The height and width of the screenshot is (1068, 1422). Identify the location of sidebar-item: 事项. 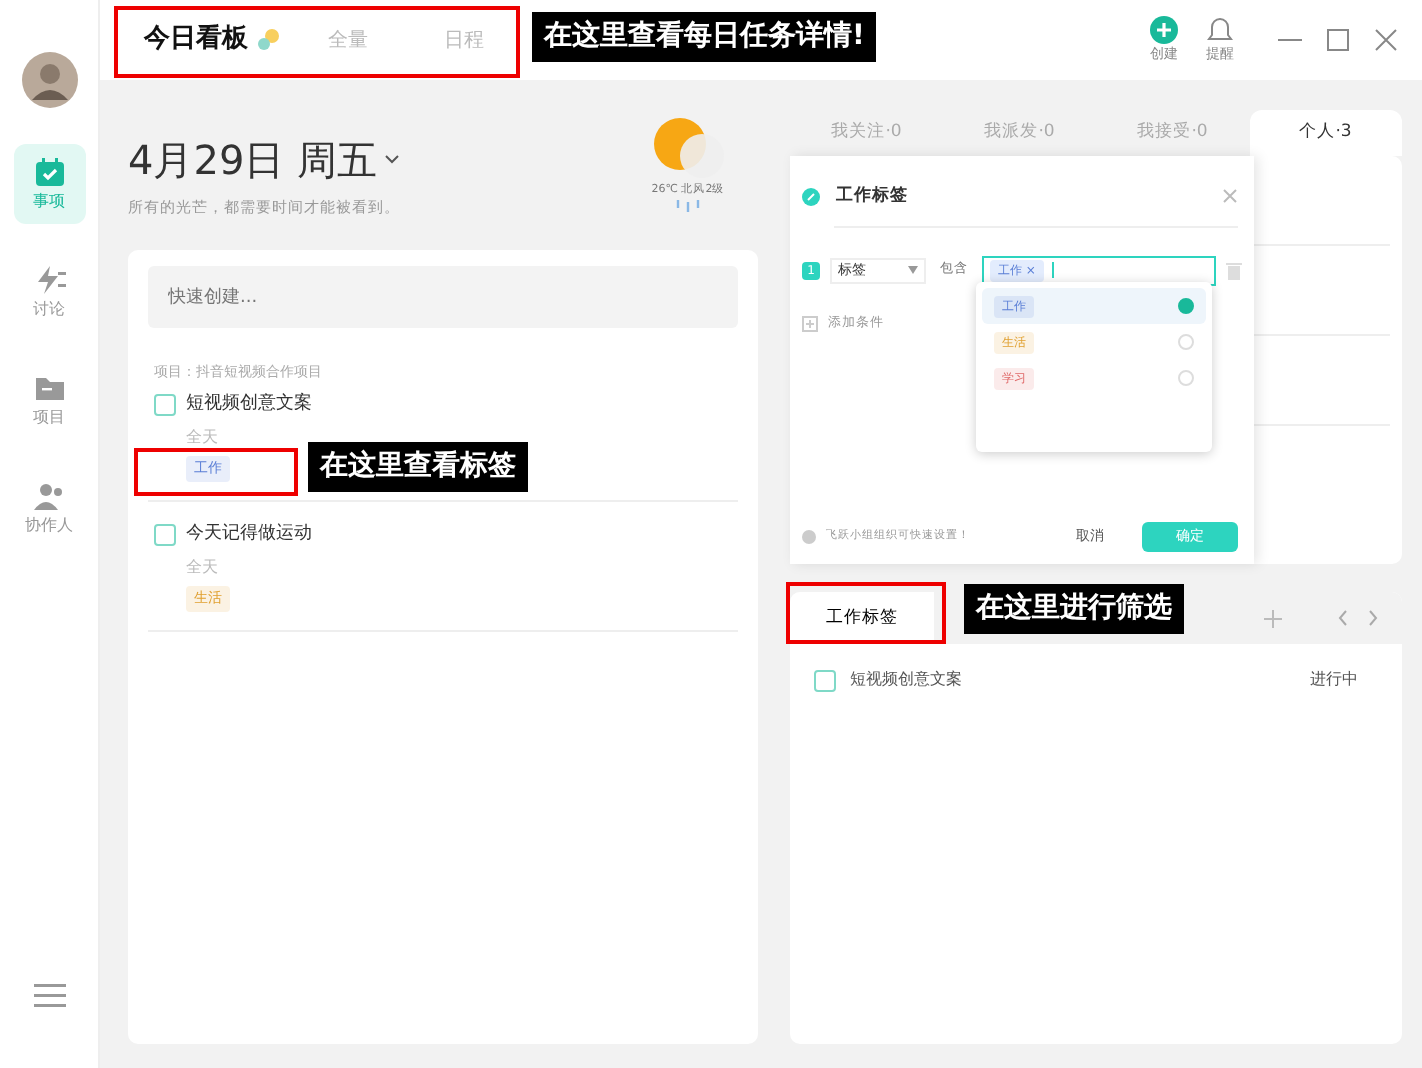
(49, 184).